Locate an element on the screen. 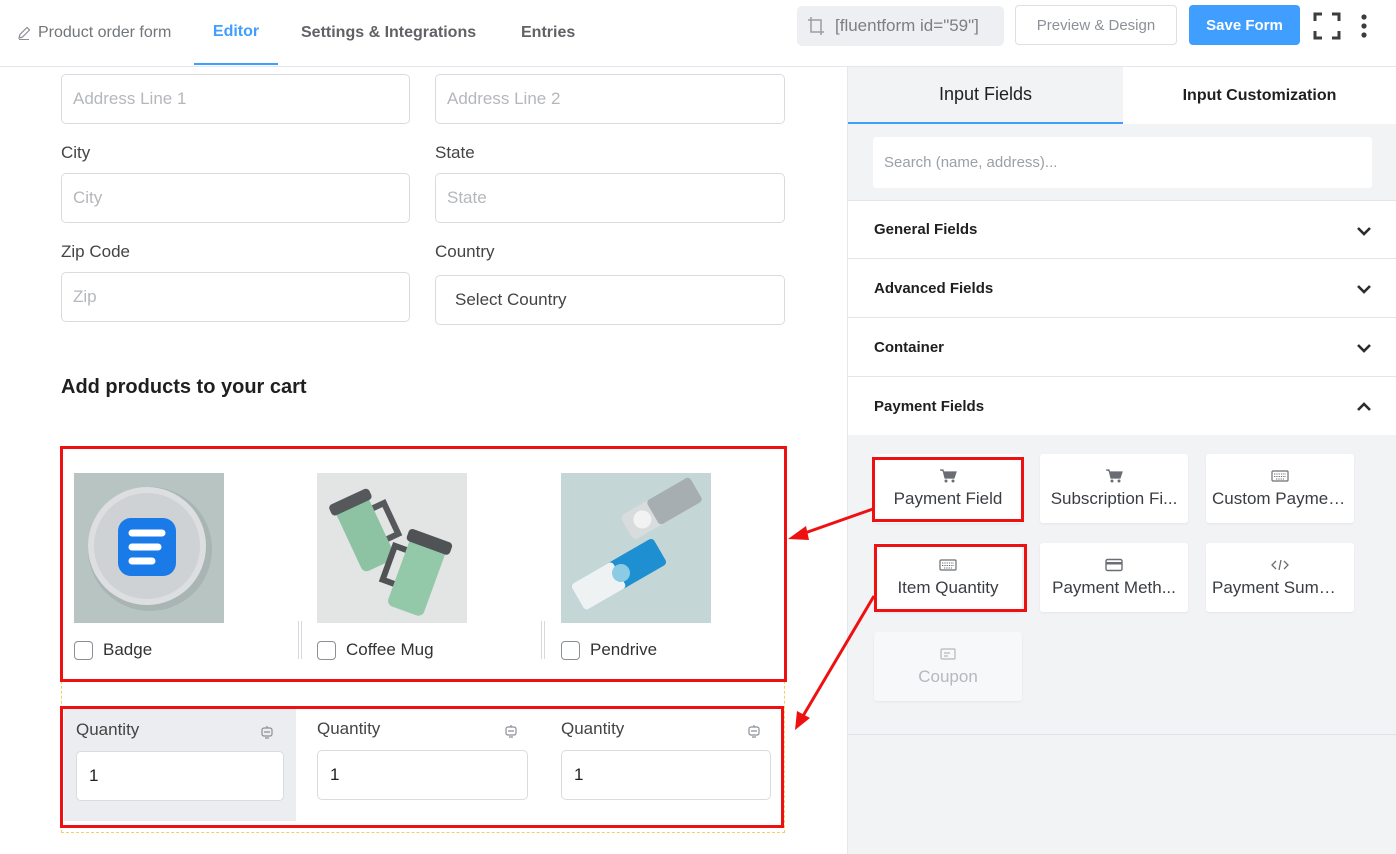  country-select: Select Country is located at coordinates (610, 300).